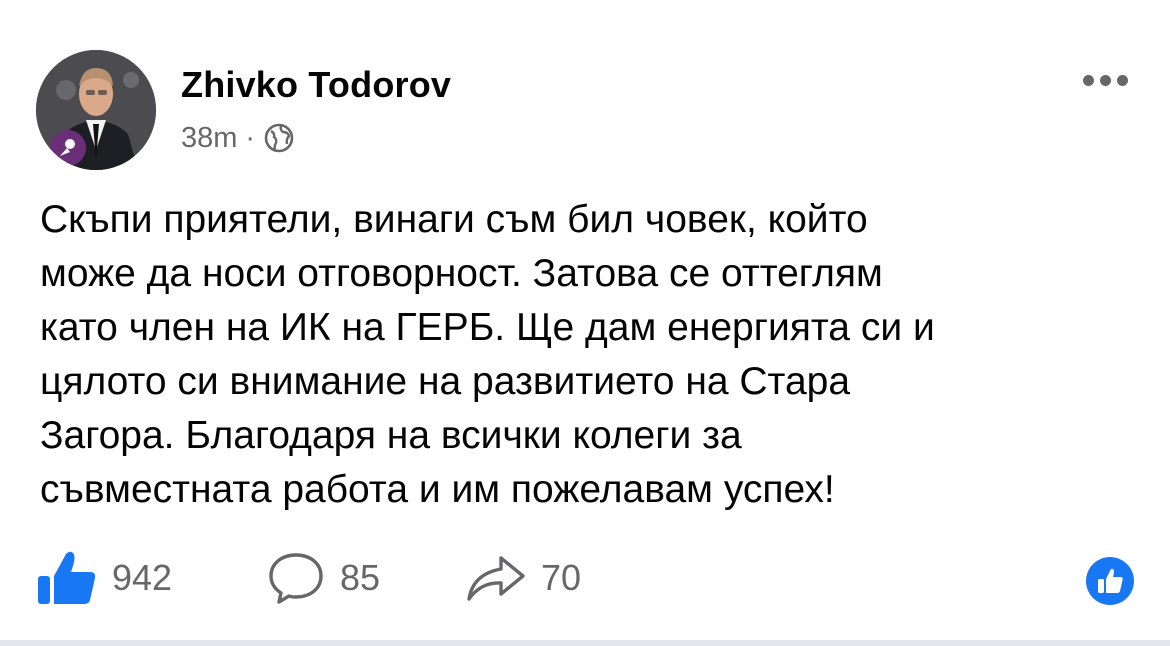 This screenshot has width=1170, height=646. Describe the element at coordinates (67, 577) in the screenshot. I see `thumbs-up-icon` at that location.